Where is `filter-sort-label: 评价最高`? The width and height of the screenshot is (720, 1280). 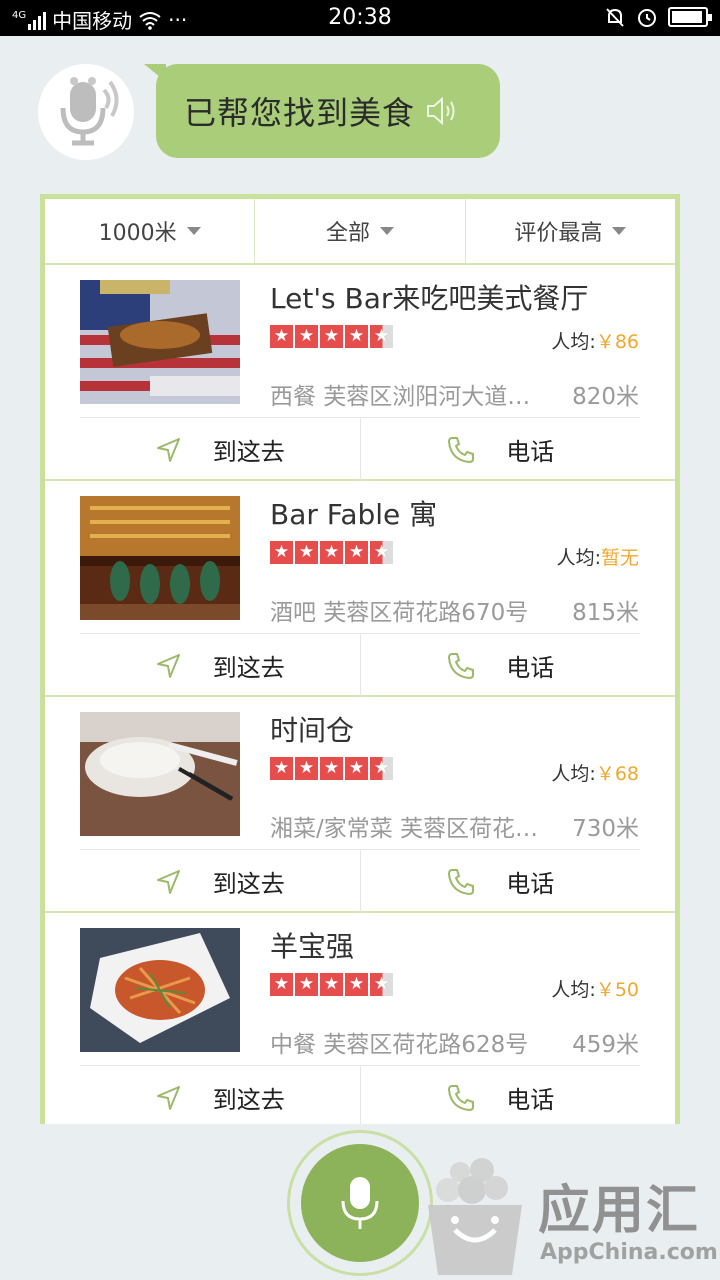
filter-sort-label: 评价最高 is located at coordinates (558, 233).